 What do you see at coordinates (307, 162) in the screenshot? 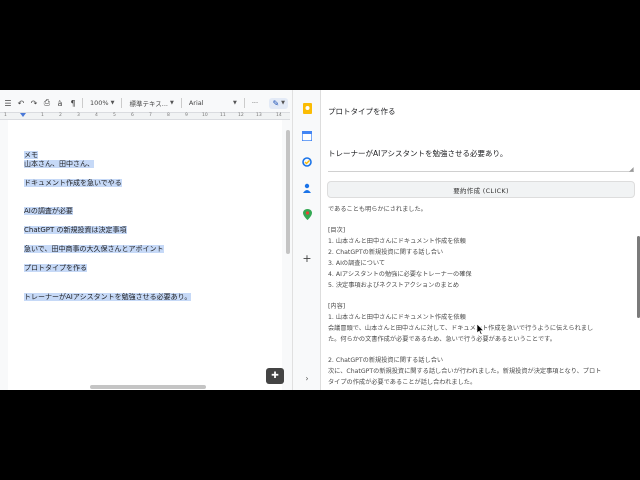
I see `tasks-icon` at bounding box center [307, 162].